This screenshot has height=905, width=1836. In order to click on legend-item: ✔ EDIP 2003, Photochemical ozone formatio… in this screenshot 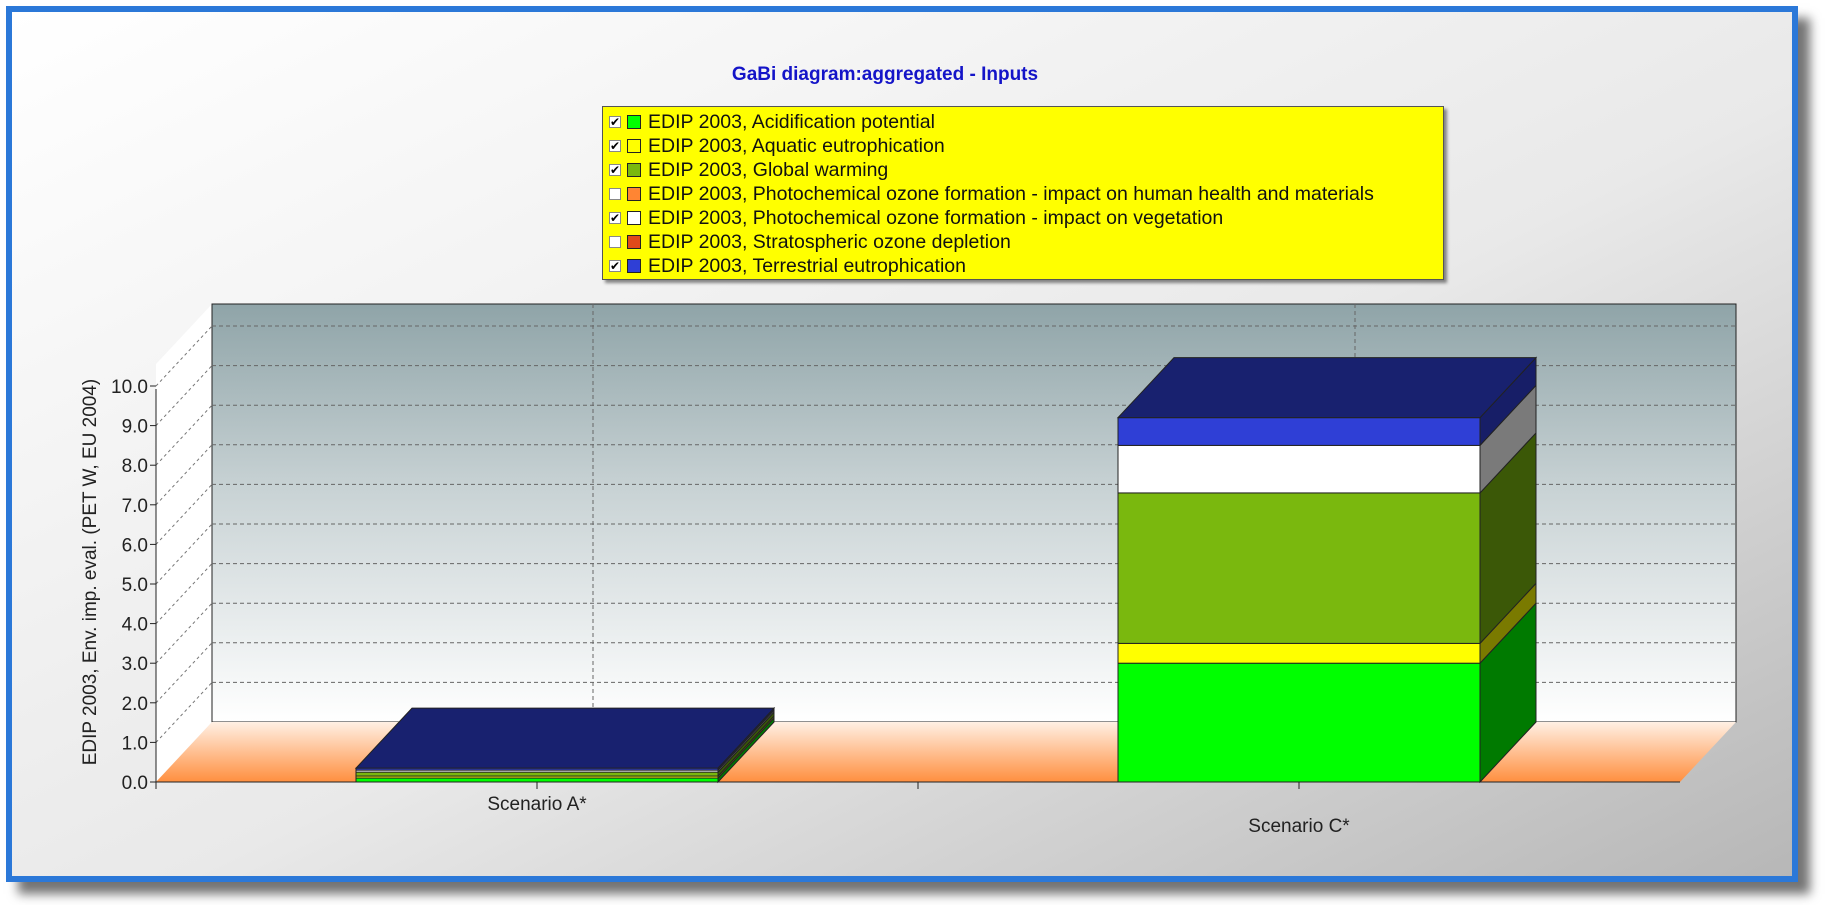, I will do `click(1026, 218)`.